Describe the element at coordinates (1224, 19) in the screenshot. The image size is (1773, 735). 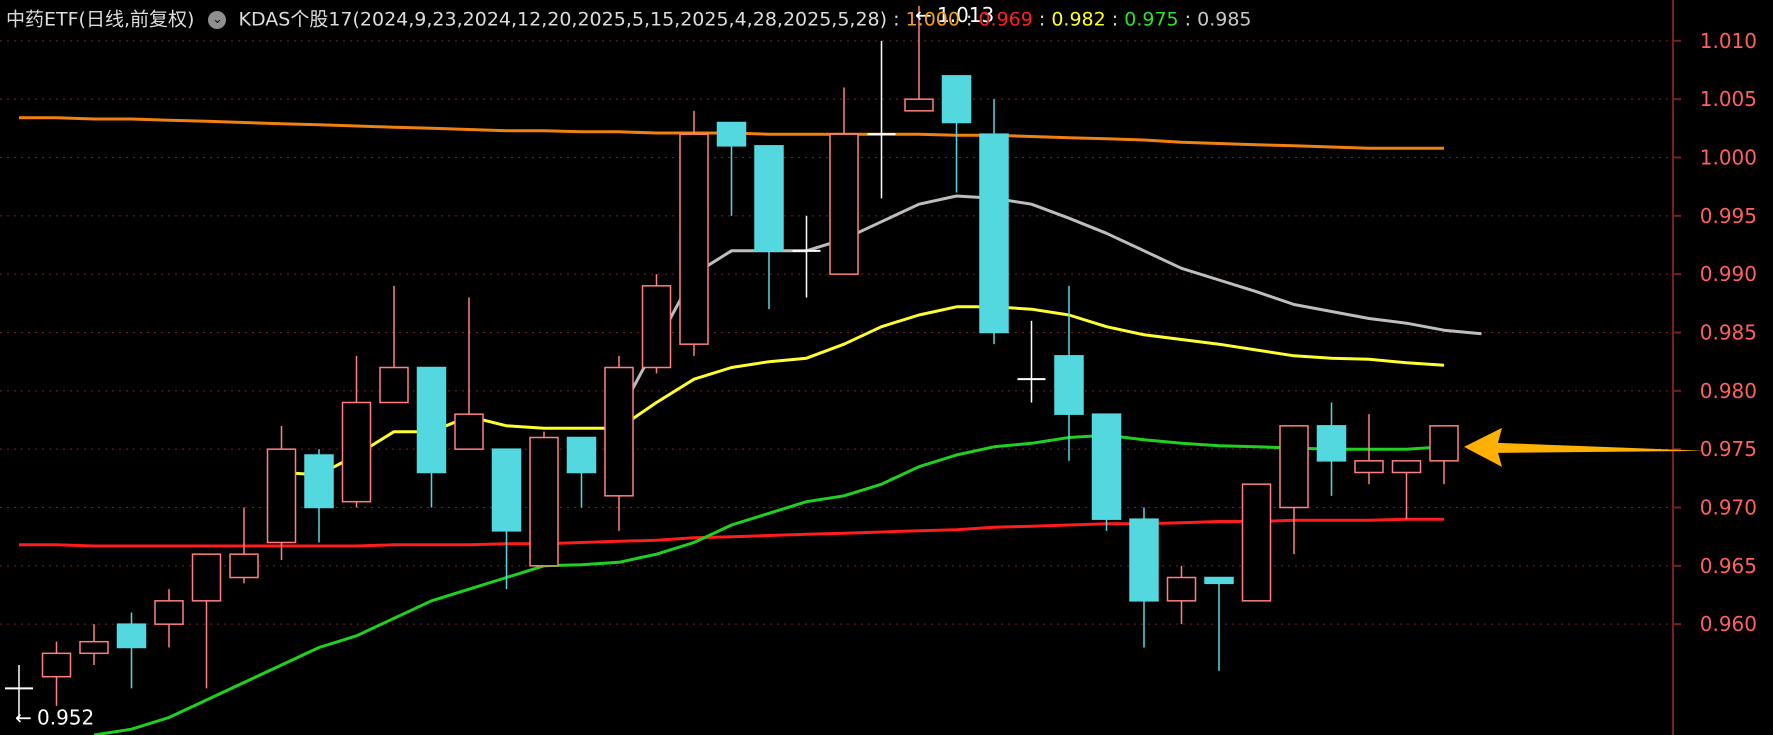
I see `legend-value: 0.985` at that location.